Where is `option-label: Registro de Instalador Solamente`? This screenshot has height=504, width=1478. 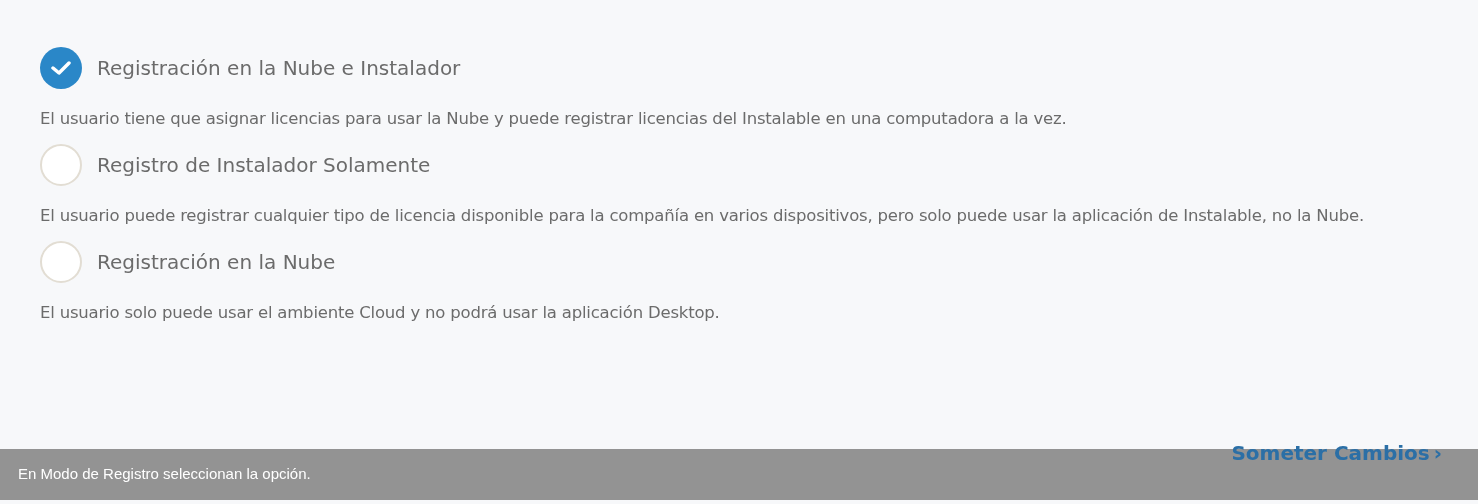
option-label: Registro de Instalador Solamente is located at coordinates (264, 165).